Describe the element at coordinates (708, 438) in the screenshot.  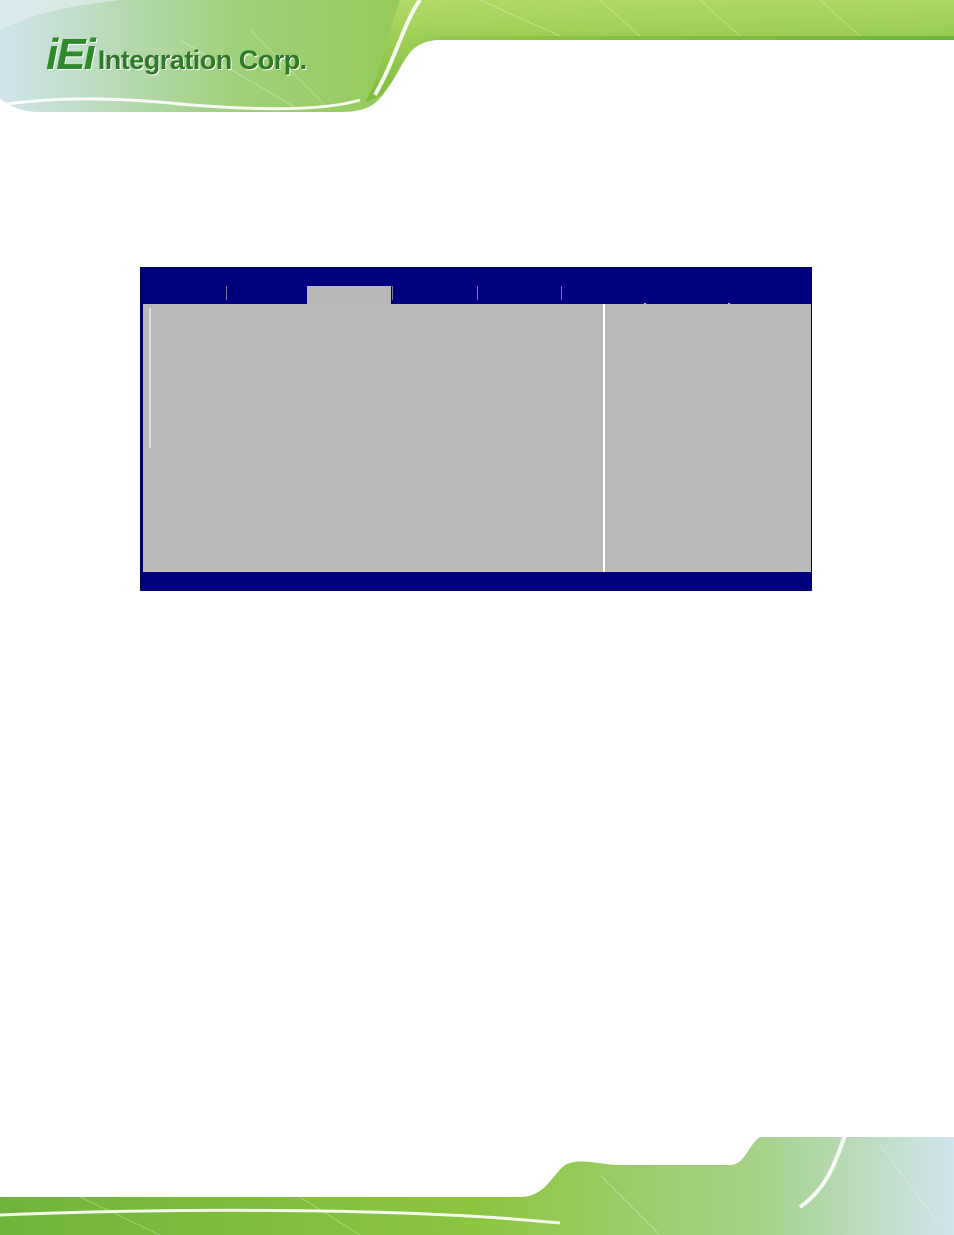
I see `bios-help-panel` at that location.